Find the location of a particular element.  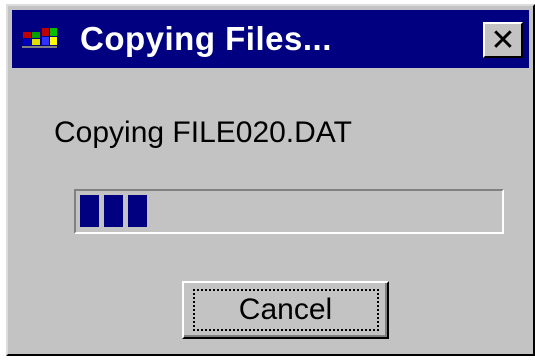

close-button: ✕ is located at coordinates (503, 40).